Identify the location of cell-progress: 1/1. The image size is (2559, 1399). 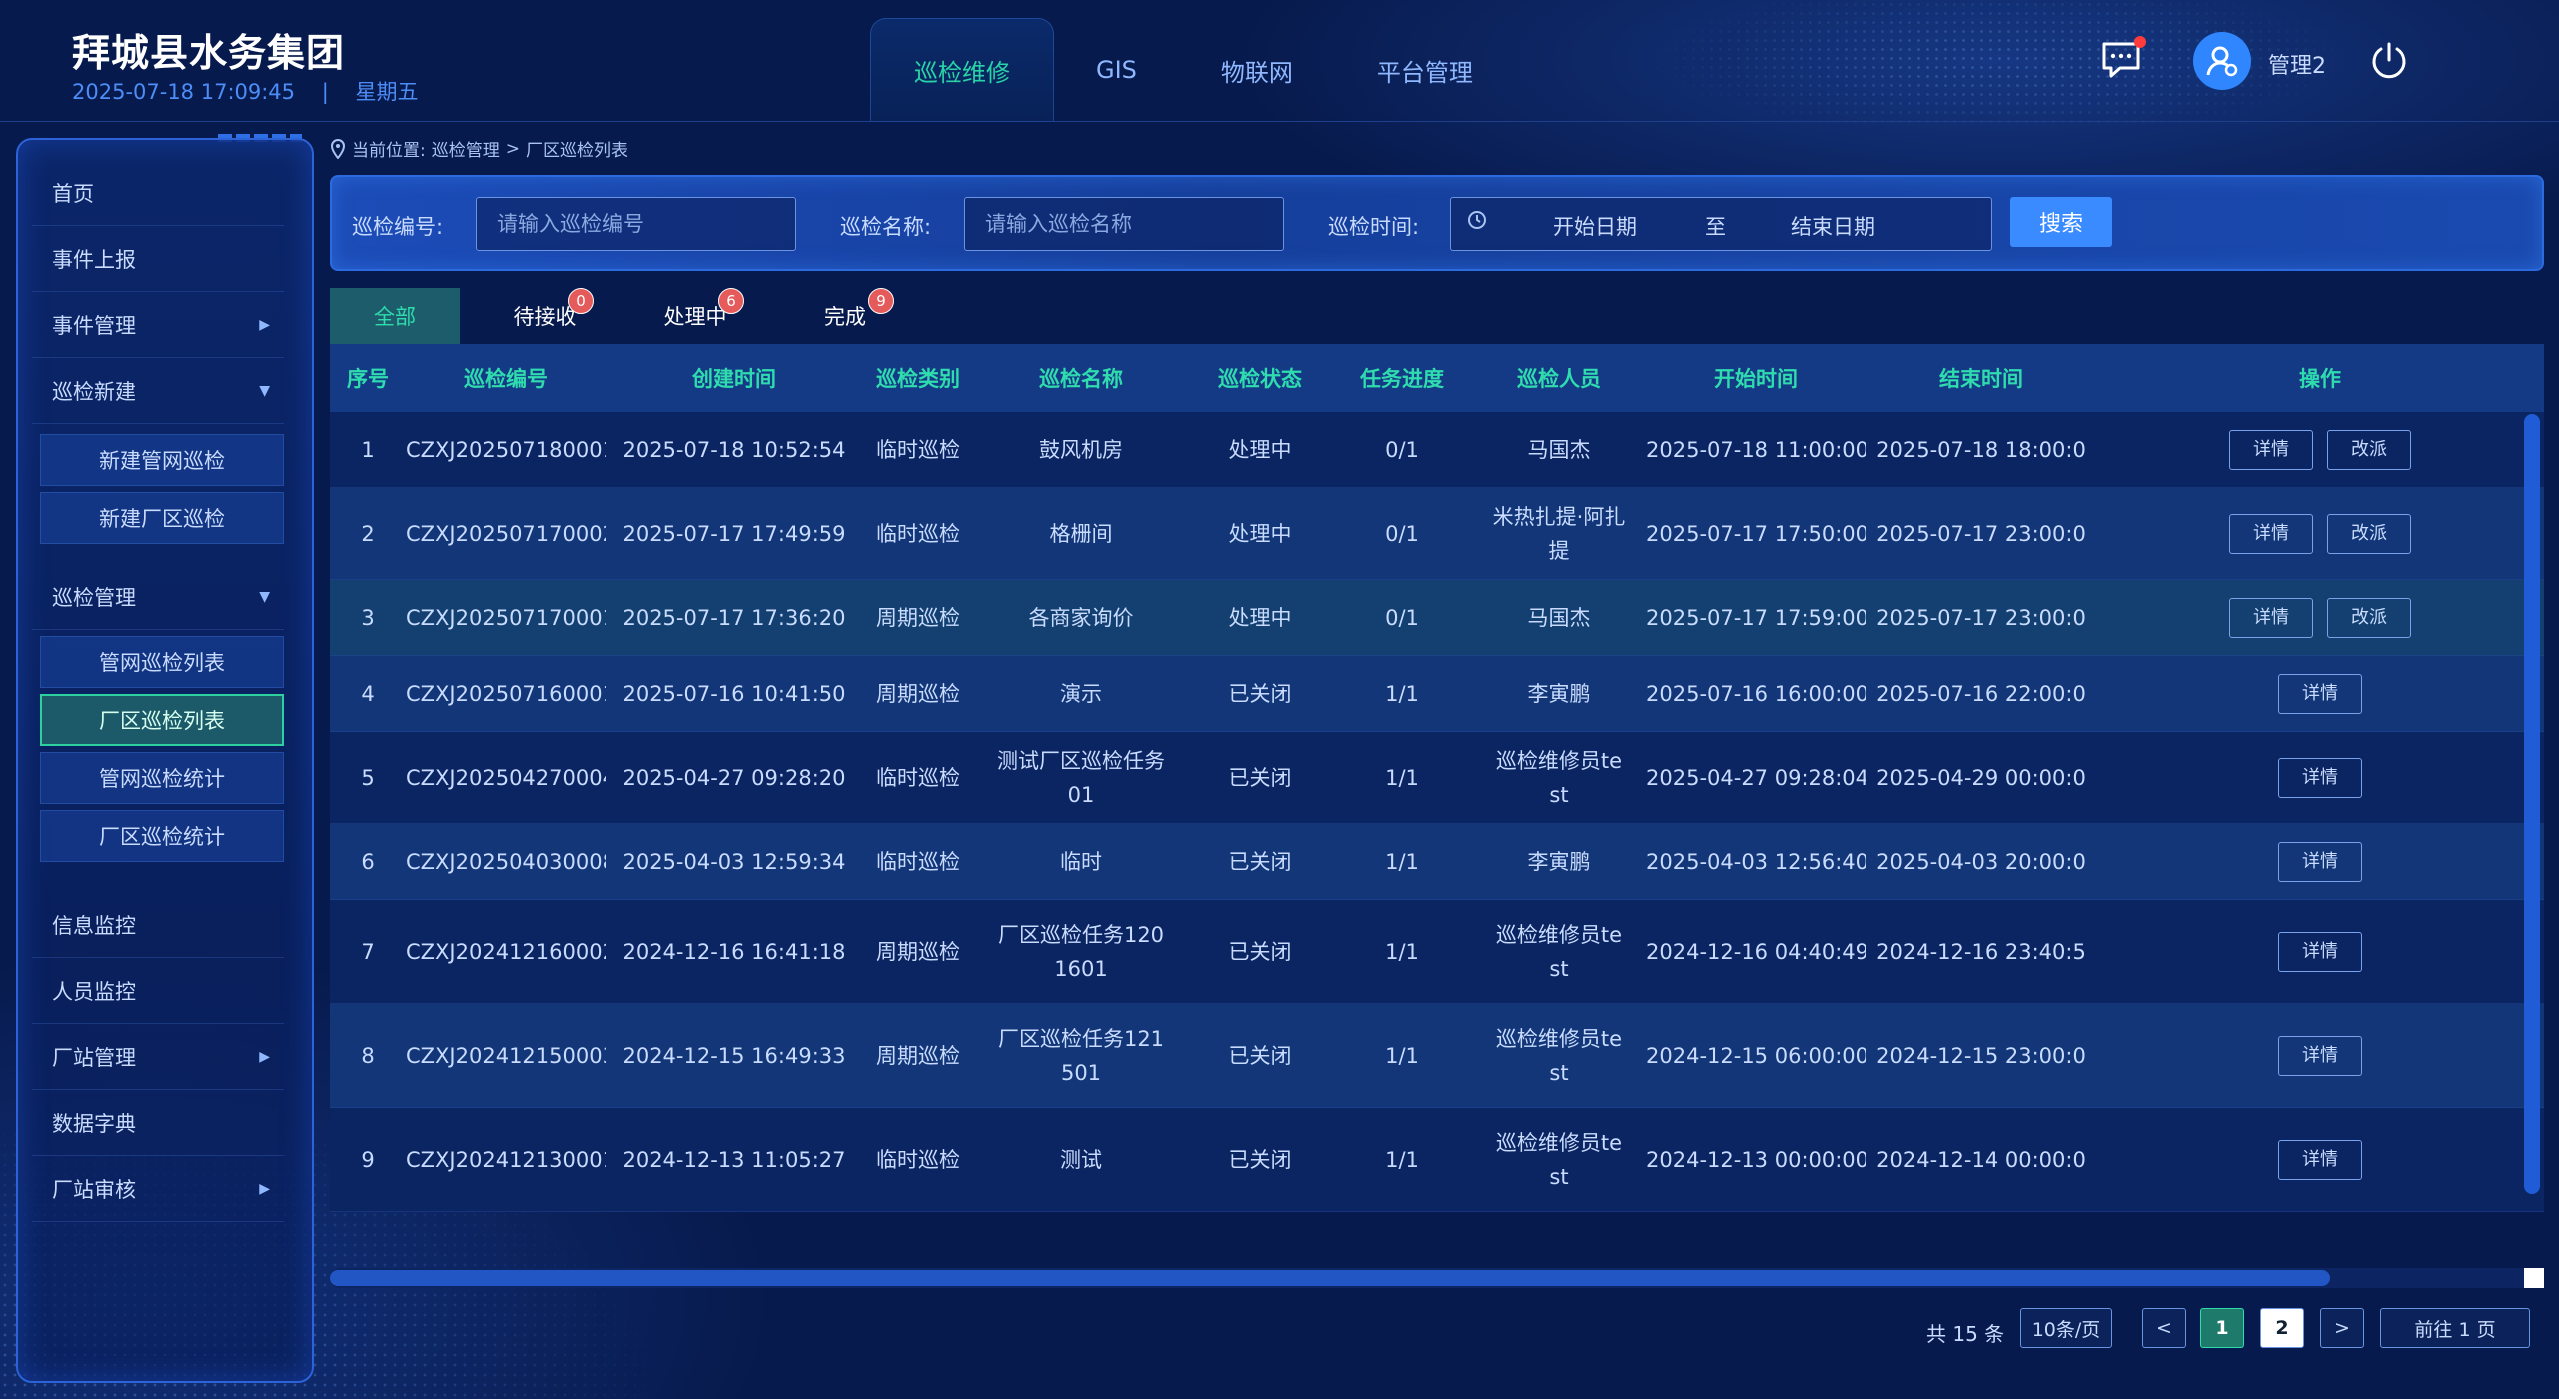
(1402, 777).